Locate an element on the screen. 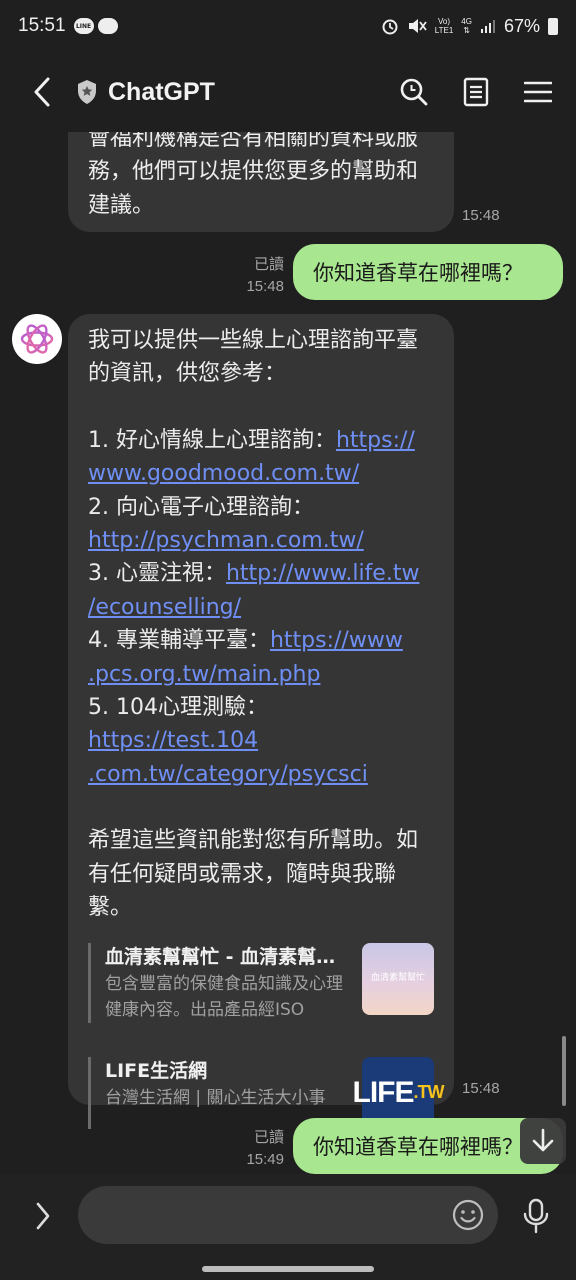 Image resolution: width=576 pixels, height=1280 pixels. preview-title: LIFE生活網 is located at coordinates (156, 1070).